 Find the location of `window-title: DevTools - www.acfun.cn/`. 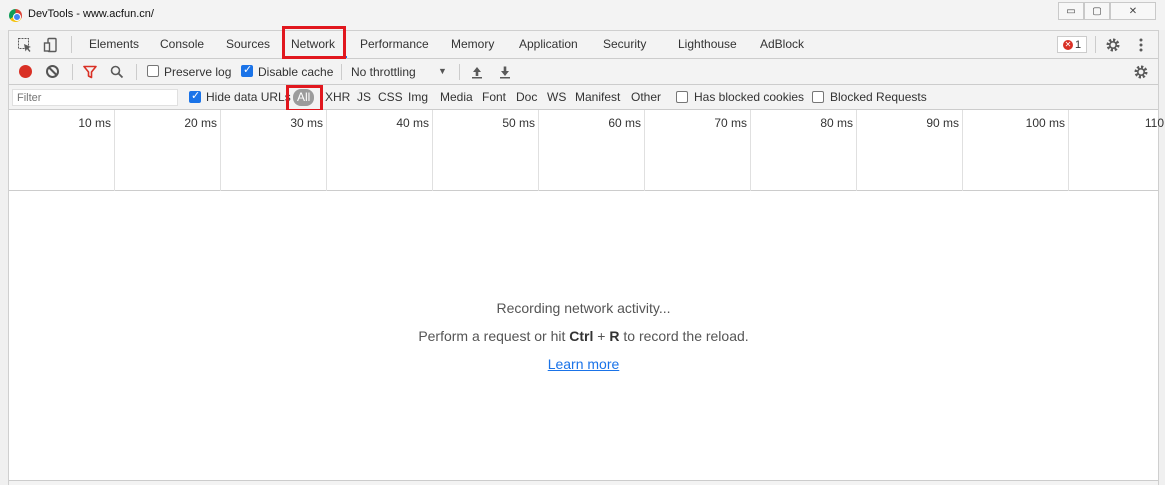

window-title: DevTools - www.acfun.cn/ is located at coordinates (91, 14).